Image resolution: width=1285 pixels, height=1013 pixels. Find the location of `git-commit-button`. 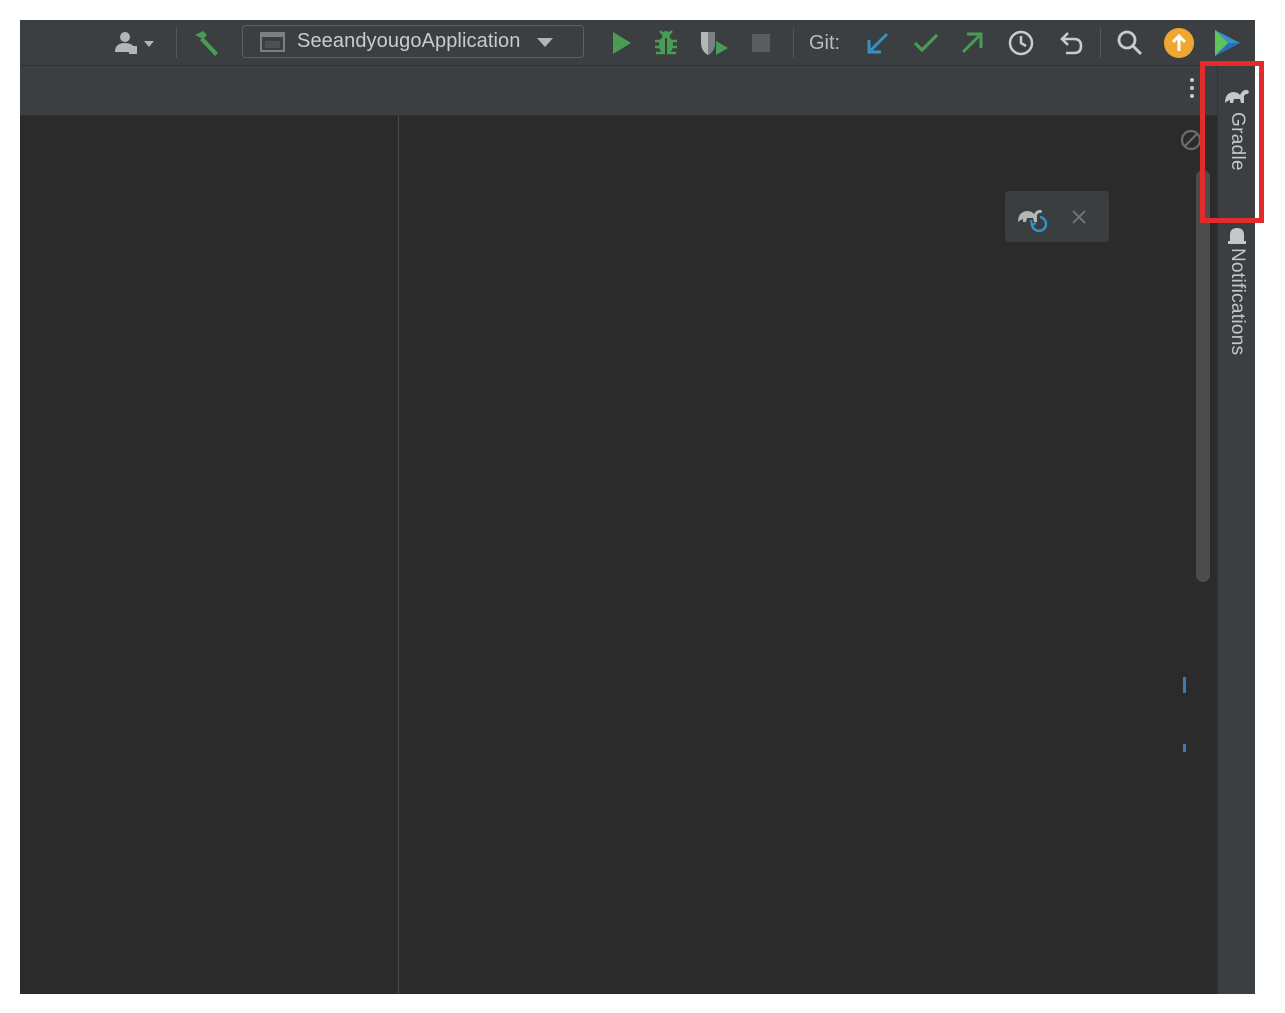

git-commit-button is located at coordinates (926, 43).